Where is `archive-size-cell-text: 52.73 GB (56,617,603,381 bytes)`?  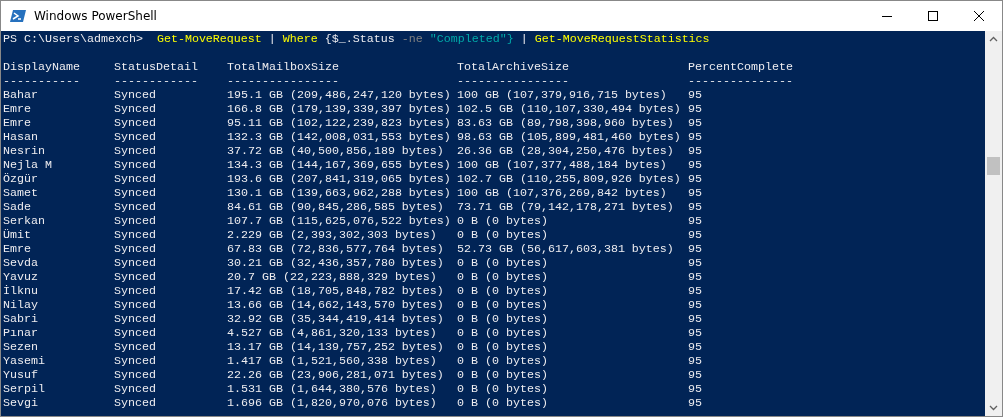 archive-size-cell-text: 52.73 GB (56,617,603,381 bytes) is located at coordinates (566, 249).